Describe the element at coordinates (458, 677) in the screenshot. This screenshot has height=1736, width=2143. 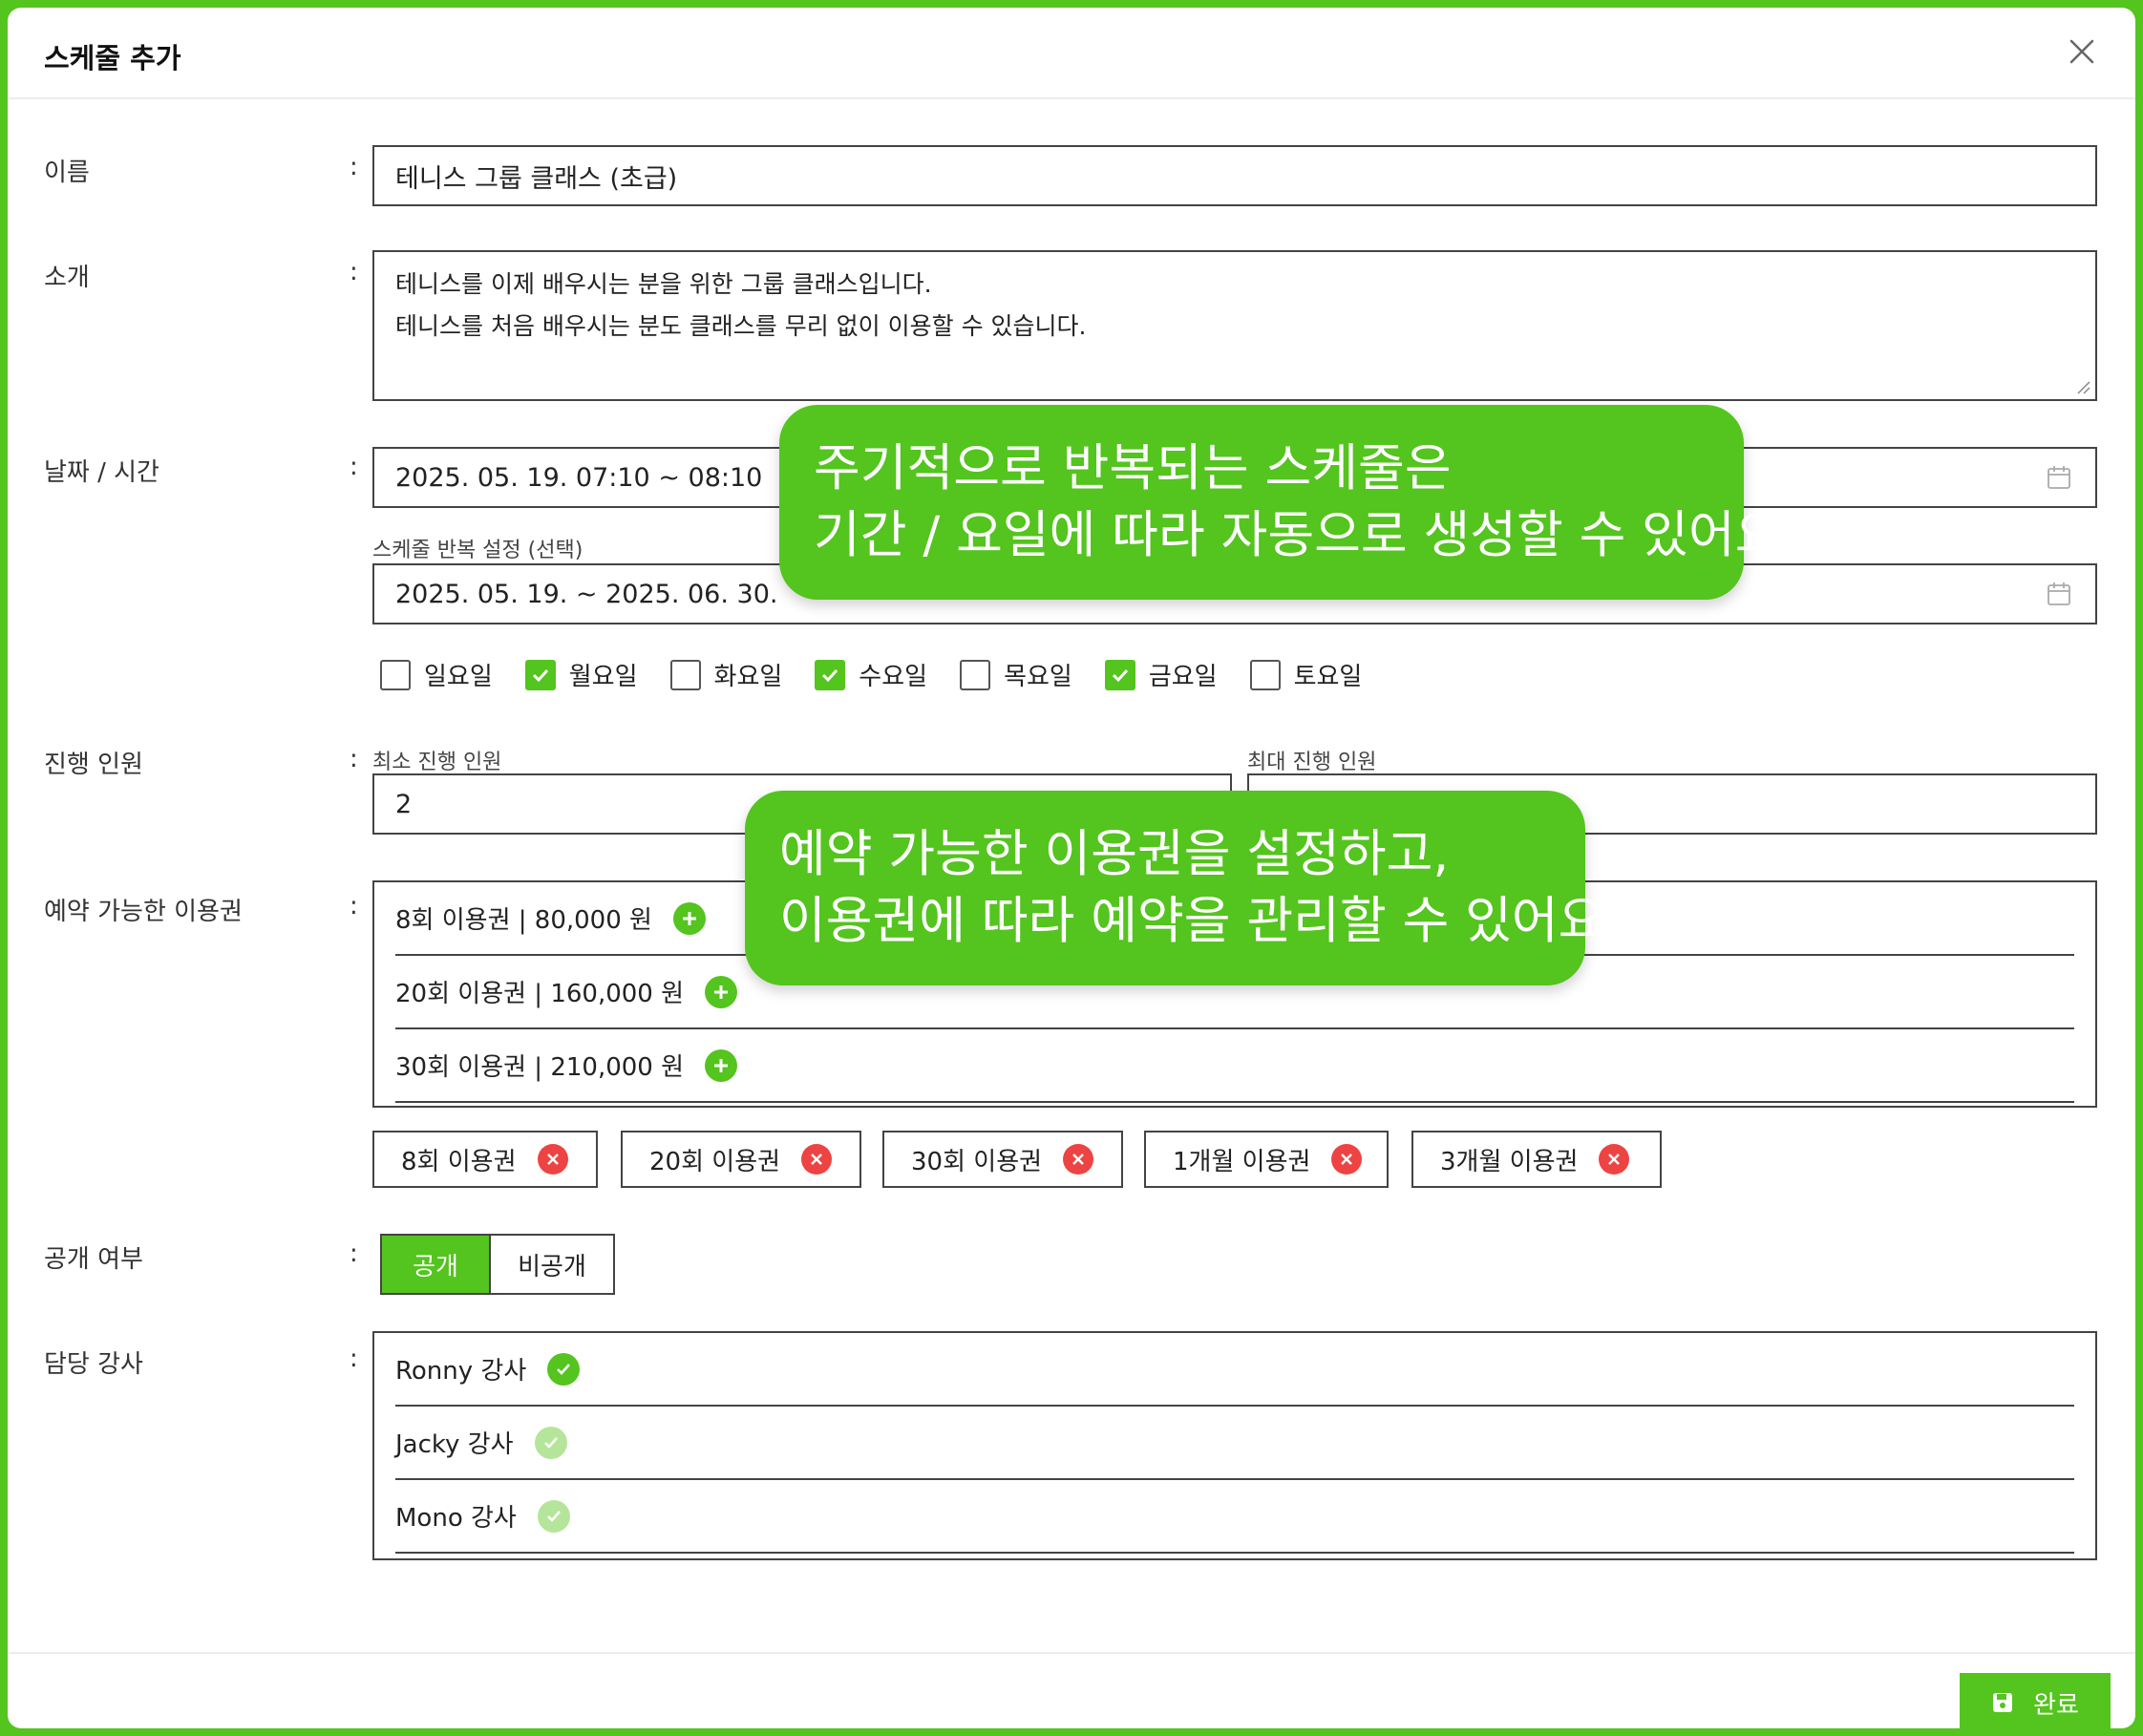
I see `day-label: 일요일` at that location.